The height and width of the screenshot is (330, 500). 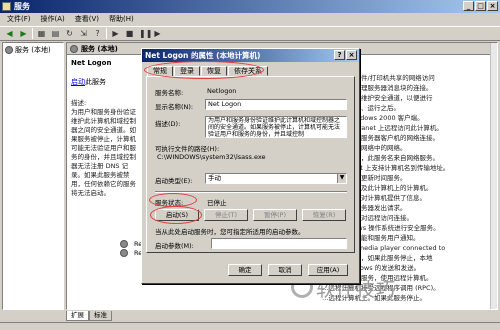 What do you see at coordinates (226, 215) in the screenshot?
I see `stop-button: 停止(T)` at bounding box center [226, 215].